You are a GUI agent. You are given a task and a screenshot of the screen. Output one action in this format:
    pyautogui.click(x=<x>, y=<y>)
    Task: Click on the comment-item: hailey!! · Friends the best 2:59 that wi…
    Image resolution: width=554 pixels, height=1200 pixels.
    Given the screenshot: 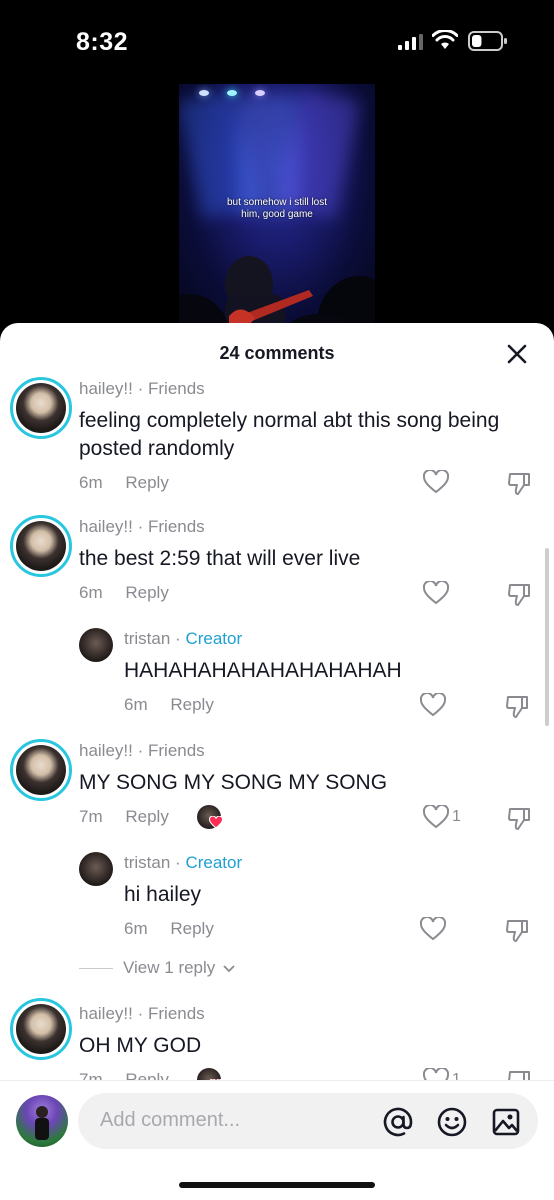 What is the action you would take?
    pyautogui.click(x=277, y=567)
    